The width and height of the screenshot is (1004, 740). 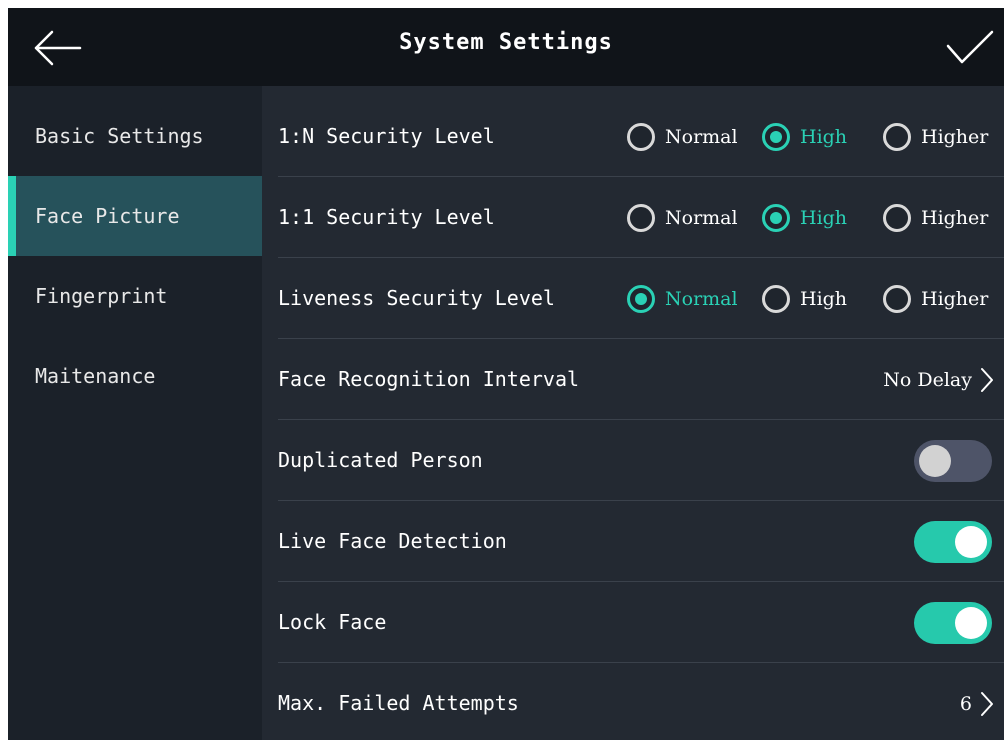 What do you see at coordinates (641, 460) in the screenshot?
I see `setting-row-duplicated-person: Duplicated Person` at bounding box center [641, 460].